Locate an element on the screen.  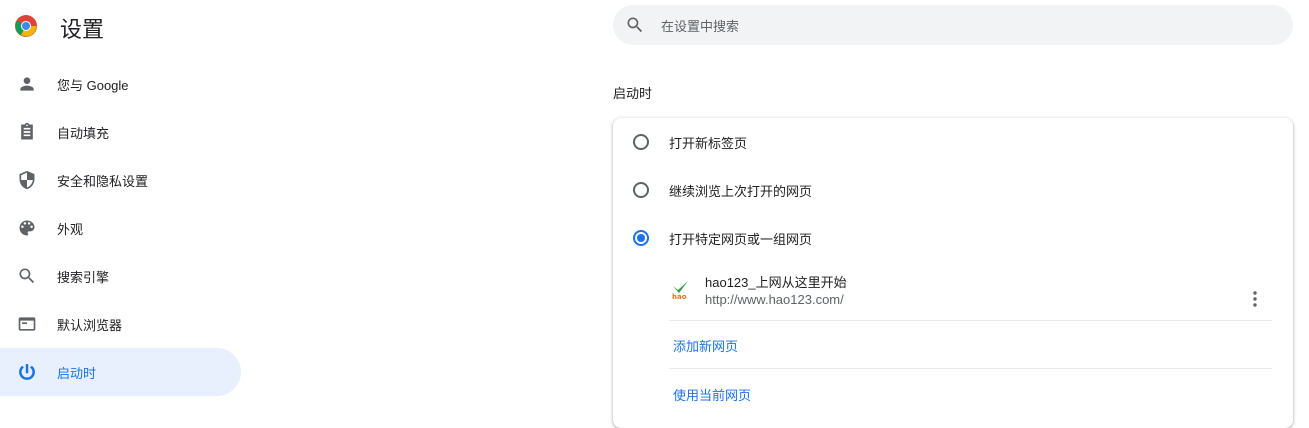
page-title: 设置 is located at coordinates (82, 29).